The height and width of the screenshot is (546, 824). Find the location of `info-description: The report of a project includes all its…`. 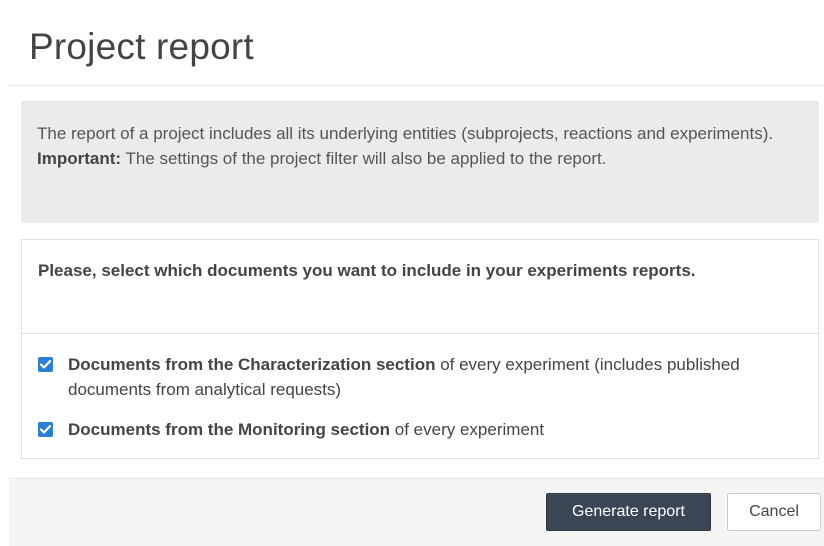

info-description: The report of a project includes all its… is located at coordinates (405, 133).